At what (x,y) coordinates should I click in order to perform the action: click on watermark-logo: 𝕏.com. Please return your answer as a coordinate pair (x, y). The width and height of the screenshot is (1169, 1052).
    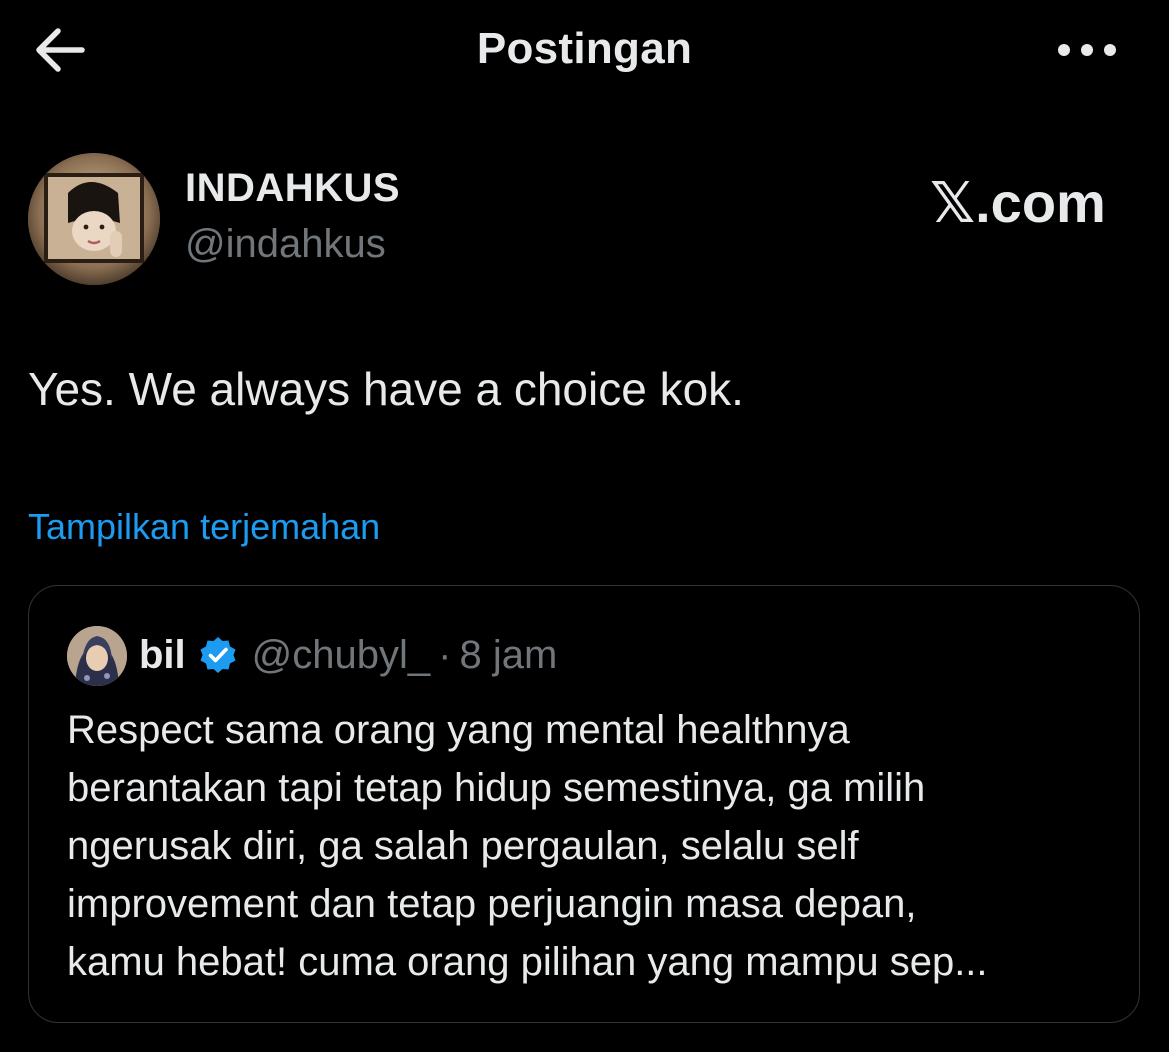
    Looking at the image, I should click on (1018, 202).